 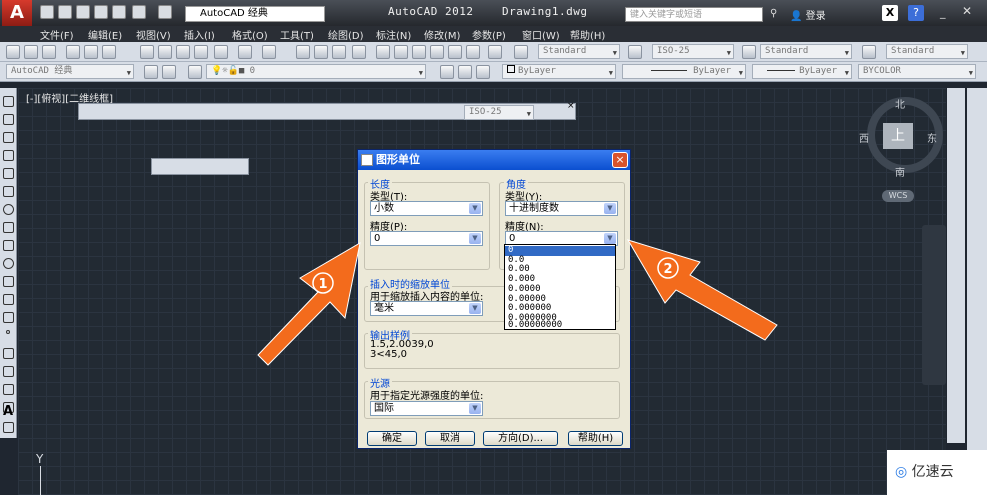 I want to click on arrow-1-number: 1, so click(x=322, y=284).